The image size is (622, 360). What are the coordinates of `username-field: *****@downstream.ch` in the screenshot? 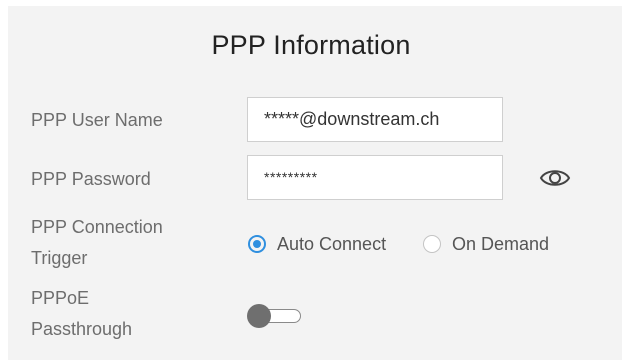 It's located at (375, 119).